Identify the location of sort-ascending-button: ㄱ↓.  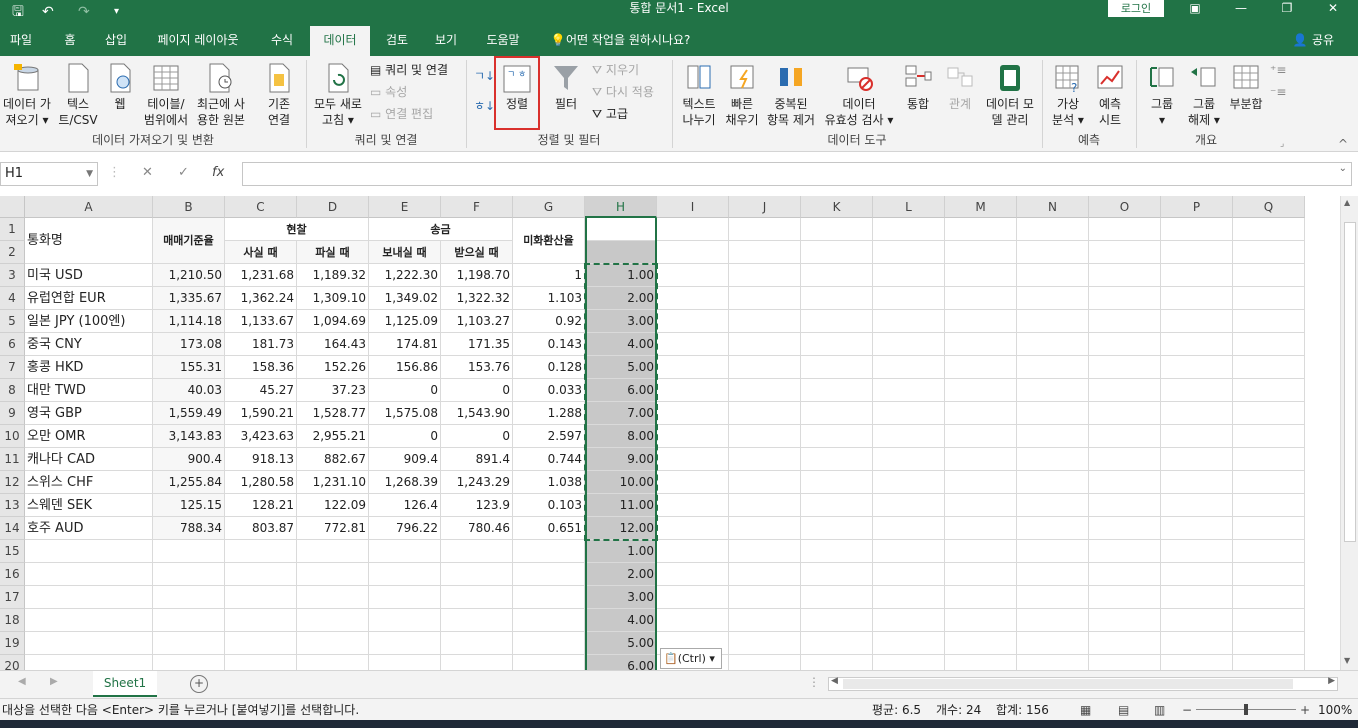
(484, 76).